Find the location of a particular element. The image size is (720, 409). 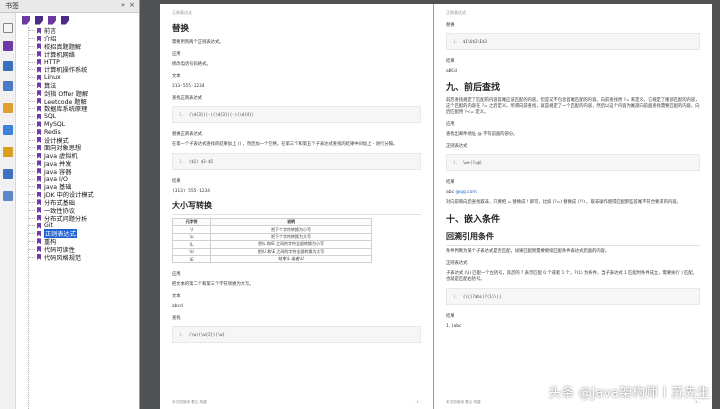

text-value: 313-555-1234 is located at coordinates (188, 86).